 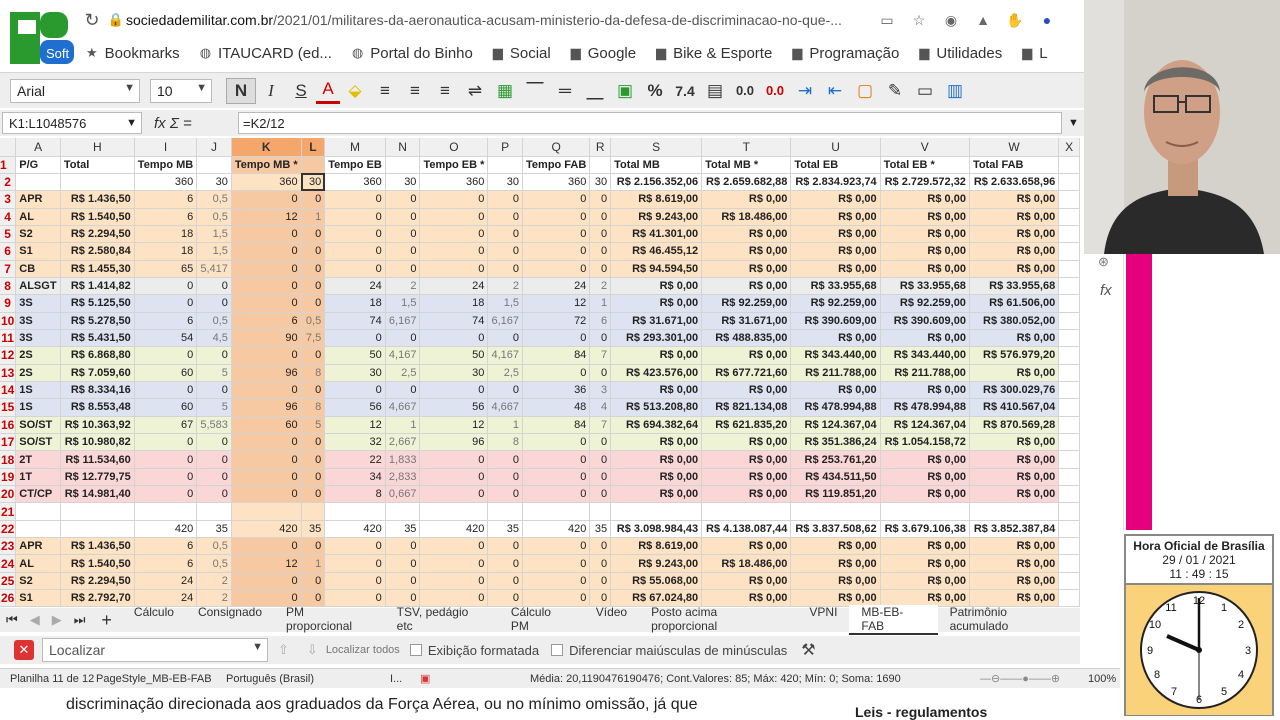 What do you see at coordinates (415, 650) in the screenshot?
I see `formatted-display-checkbox` at bounding box center [415, 650].